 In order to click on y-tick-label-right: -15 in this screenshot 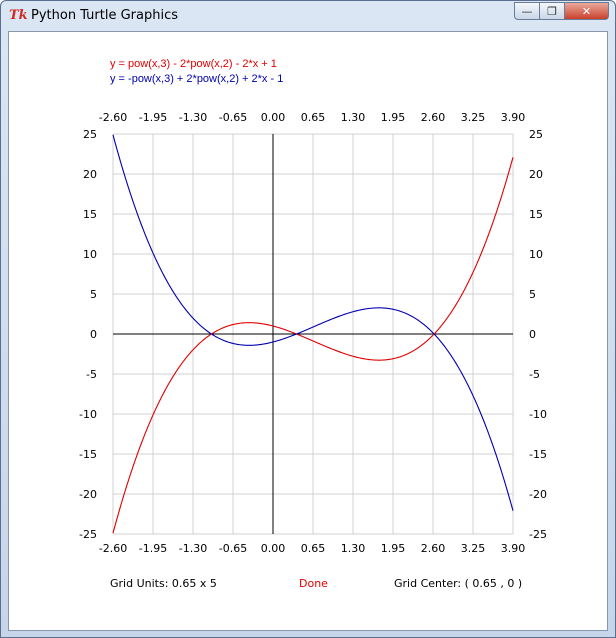, I will do `click(538, 454)`.